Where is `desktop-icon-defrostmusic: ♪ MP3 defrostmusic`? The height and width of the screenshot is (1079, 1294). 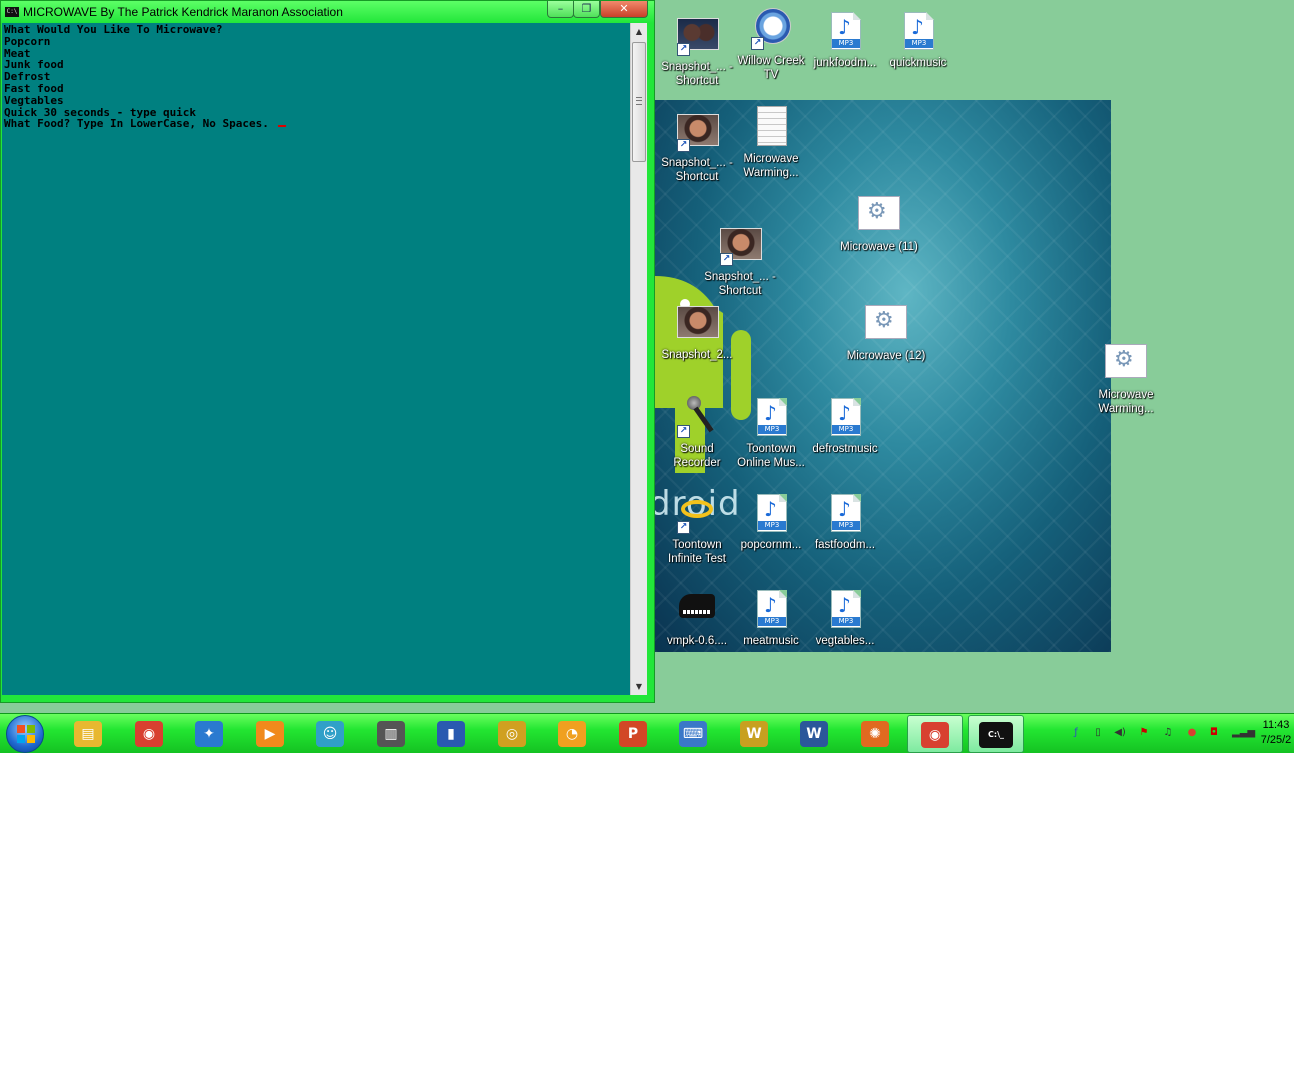
desktop-icon-defrostmusic: ♪ MP3 defrostmusic is located at coordinates (845, 426).